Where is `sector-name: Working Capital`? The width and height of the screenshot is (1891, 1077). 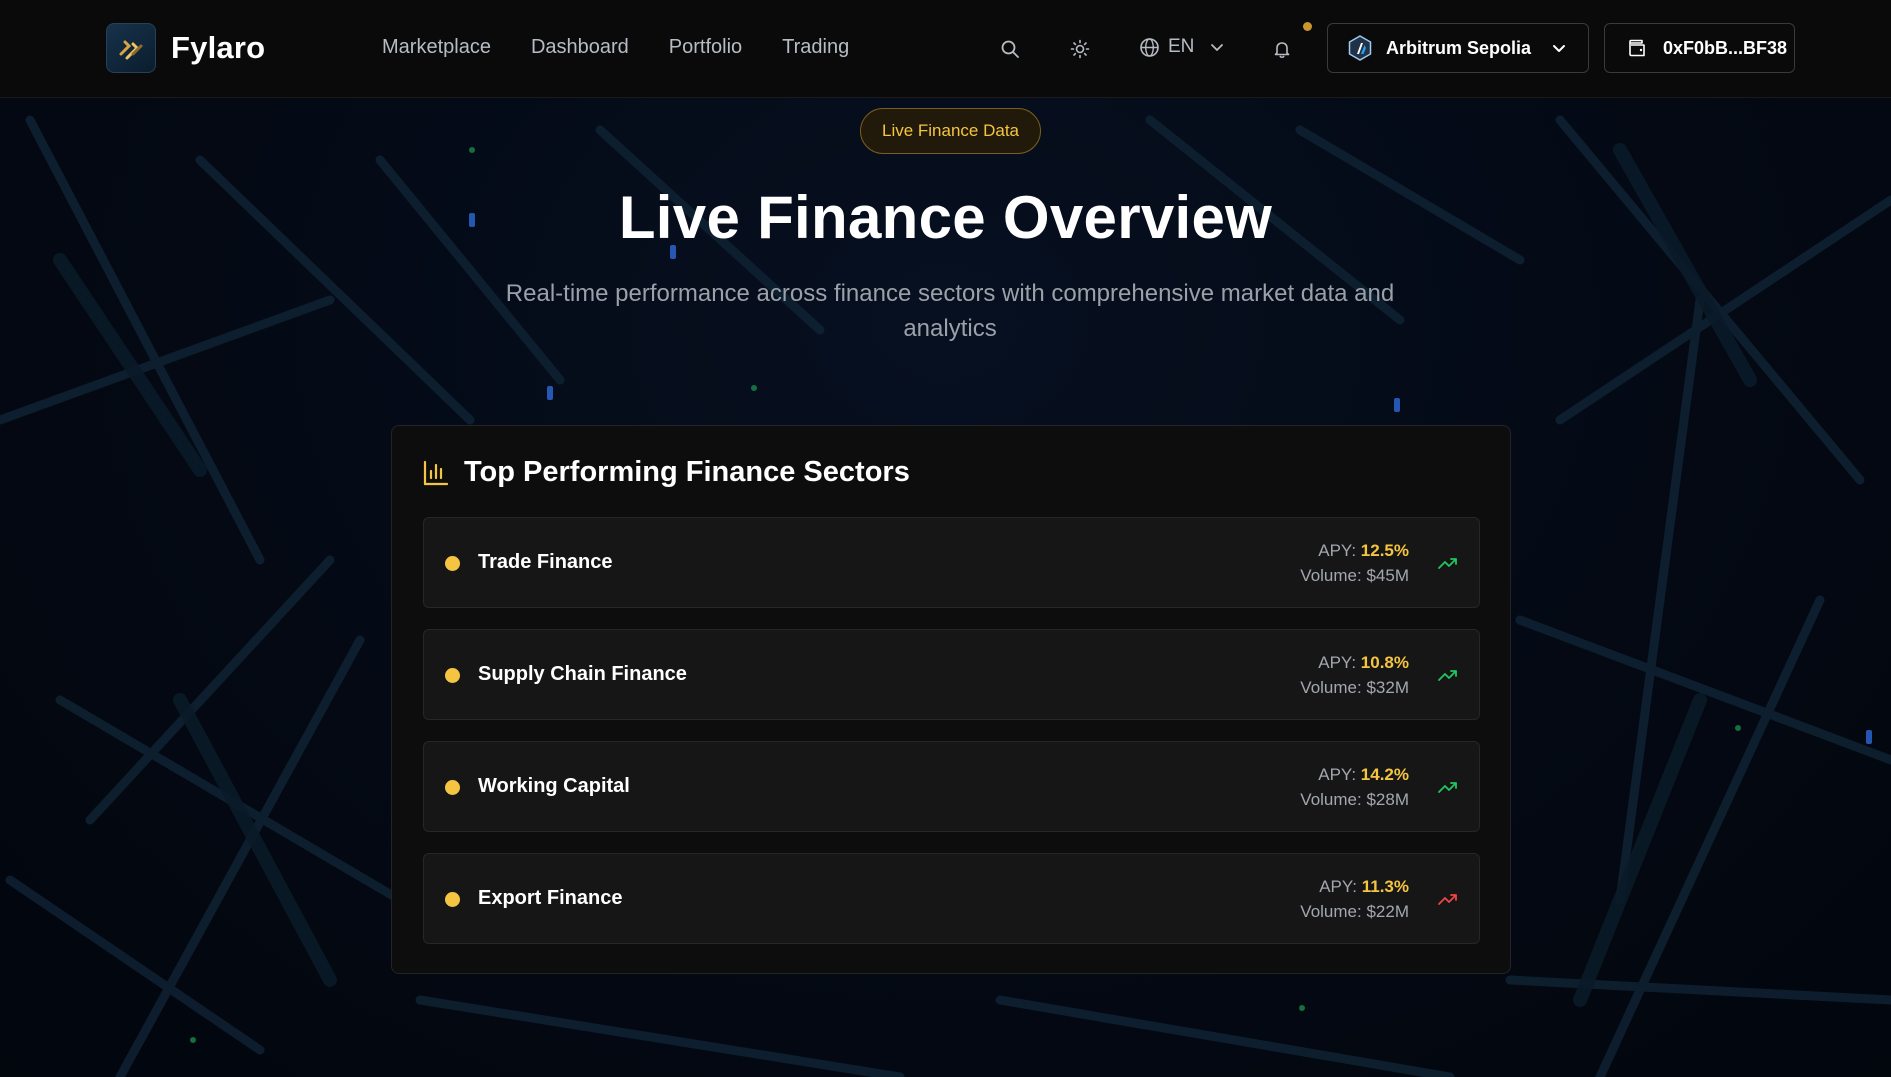 sector-name: Working Capital is located at coordinates (554, 786).